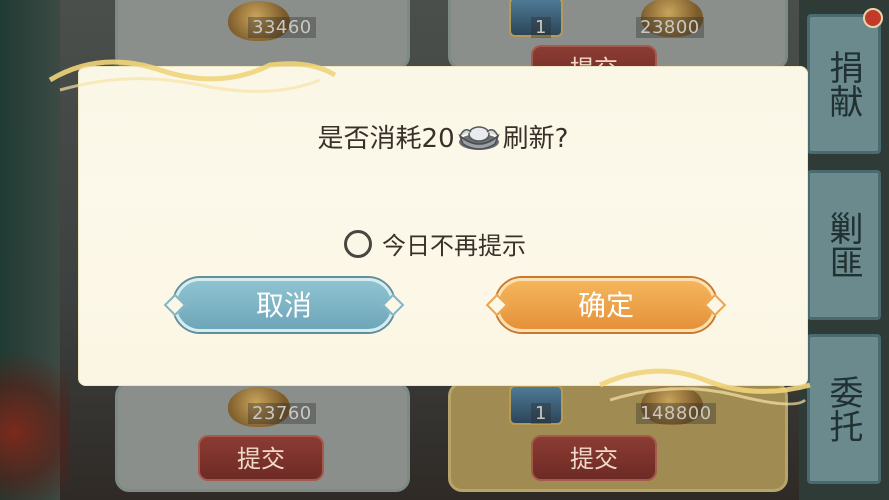 This screenshot has height=500, width=889. What do you see at coordinates (478, 137) in the screenshot?
I see `silver-ingot-icon` at bounding box center [478, 137].